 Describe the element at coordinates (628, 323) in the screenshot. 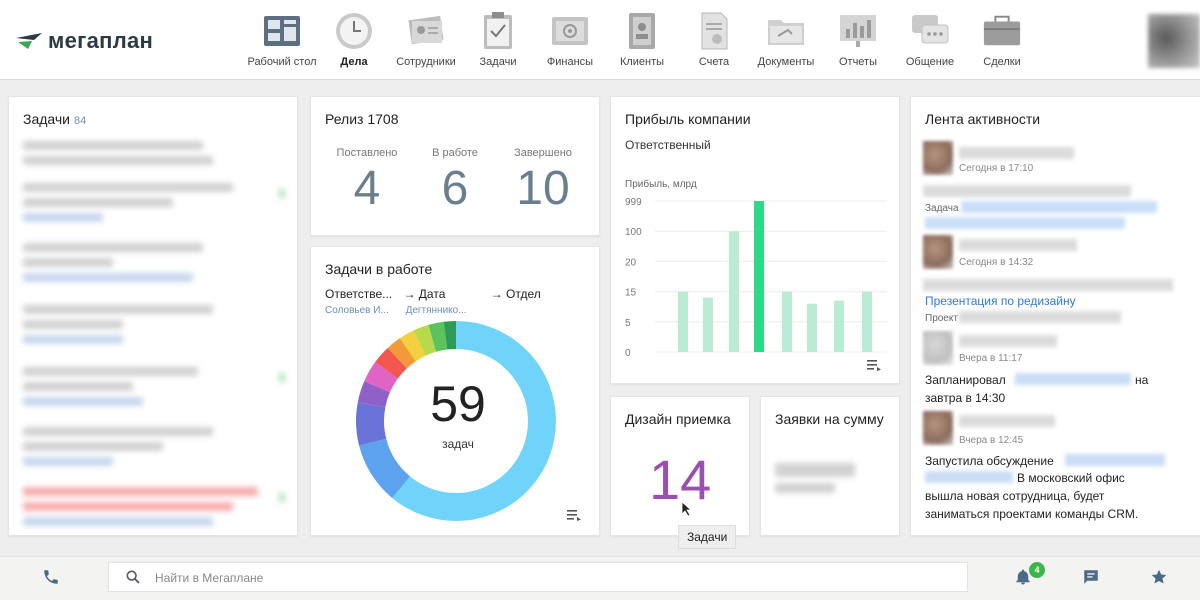

I see `y-tick-label: 5` at that location.